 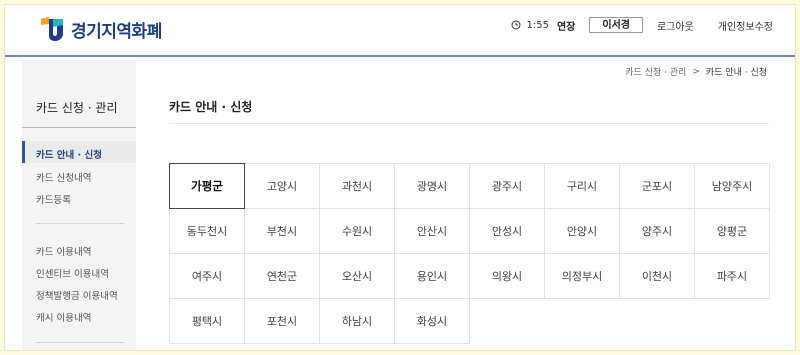 I want to click on region-button: 안산시, so click(x=432, y=231).